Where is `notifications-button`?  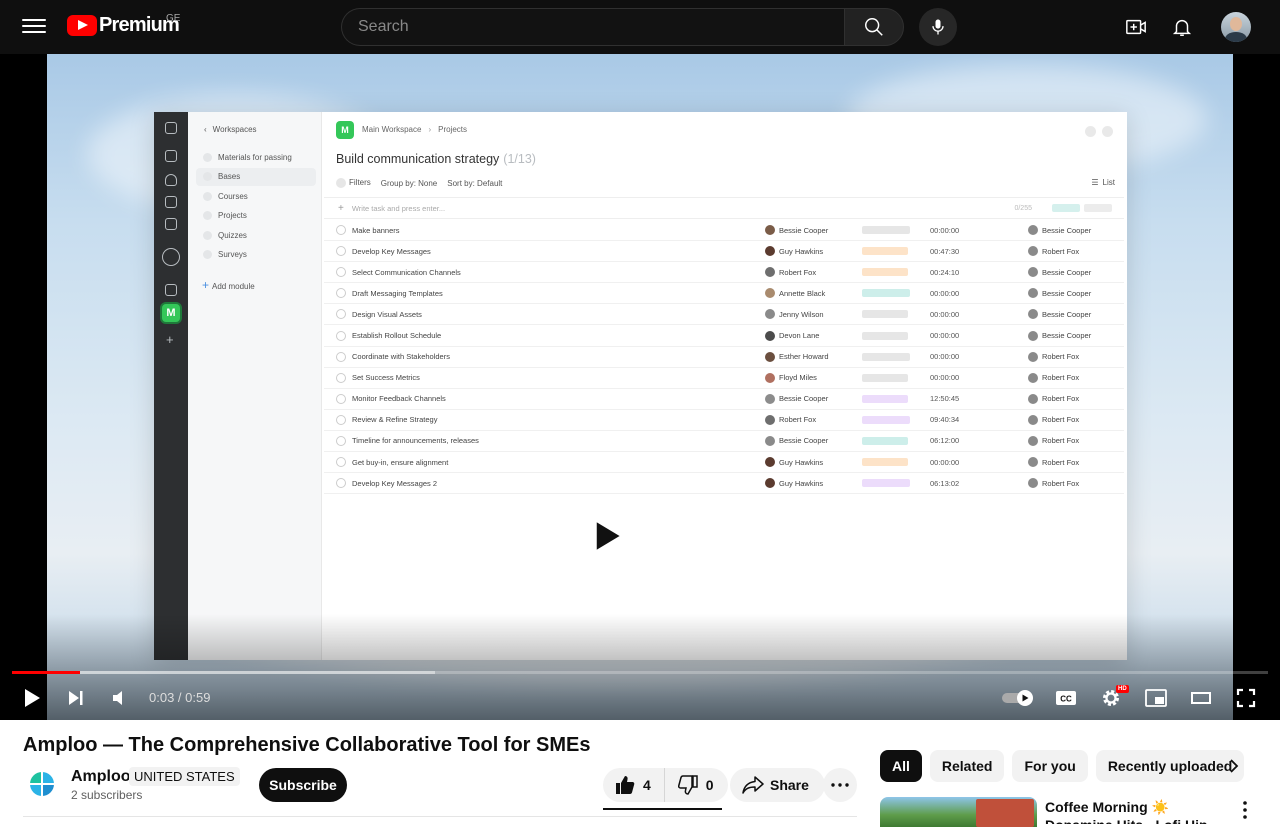
notifications-button is located at coordinates (1182, 27).